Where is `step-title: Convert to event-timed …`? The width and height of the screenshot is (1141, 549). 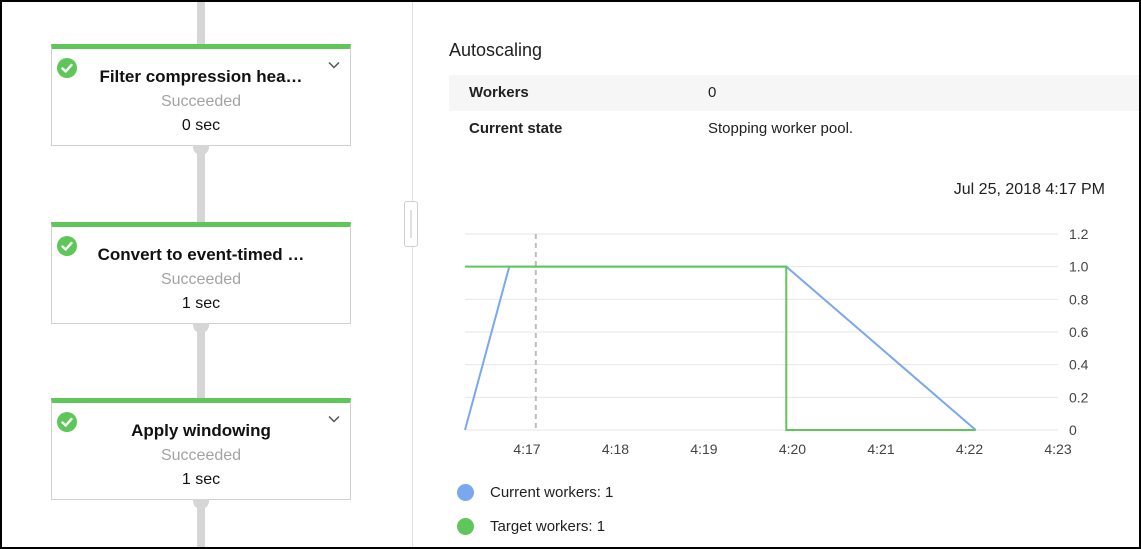
step-title: Convert to event-timed … is located at coordinates (201, 254).